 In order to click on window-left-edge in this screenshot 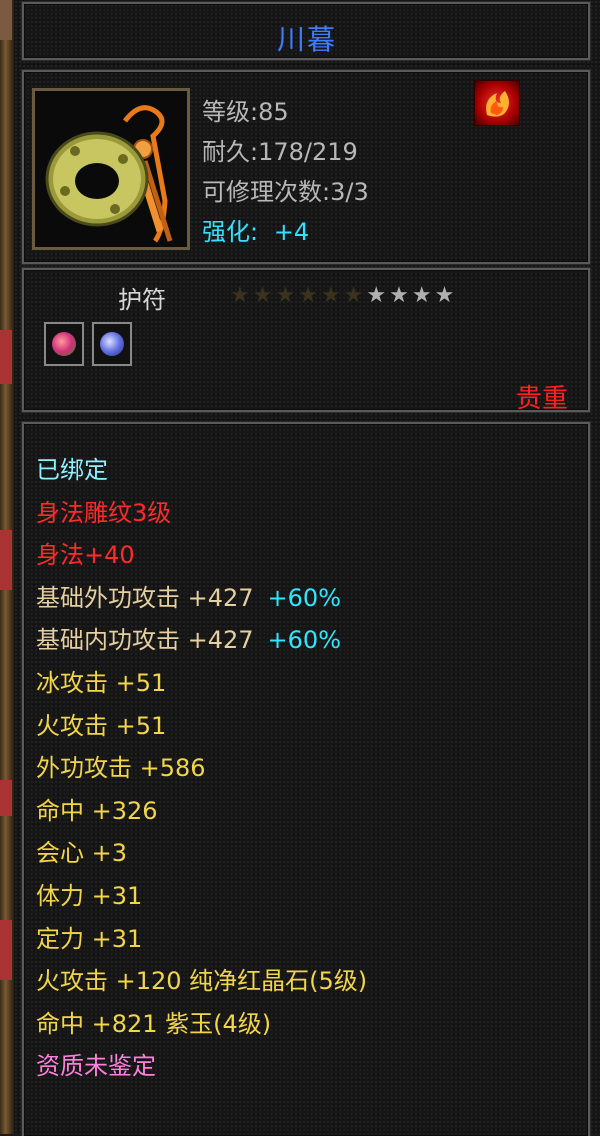, I will do `click(7, 567)`.